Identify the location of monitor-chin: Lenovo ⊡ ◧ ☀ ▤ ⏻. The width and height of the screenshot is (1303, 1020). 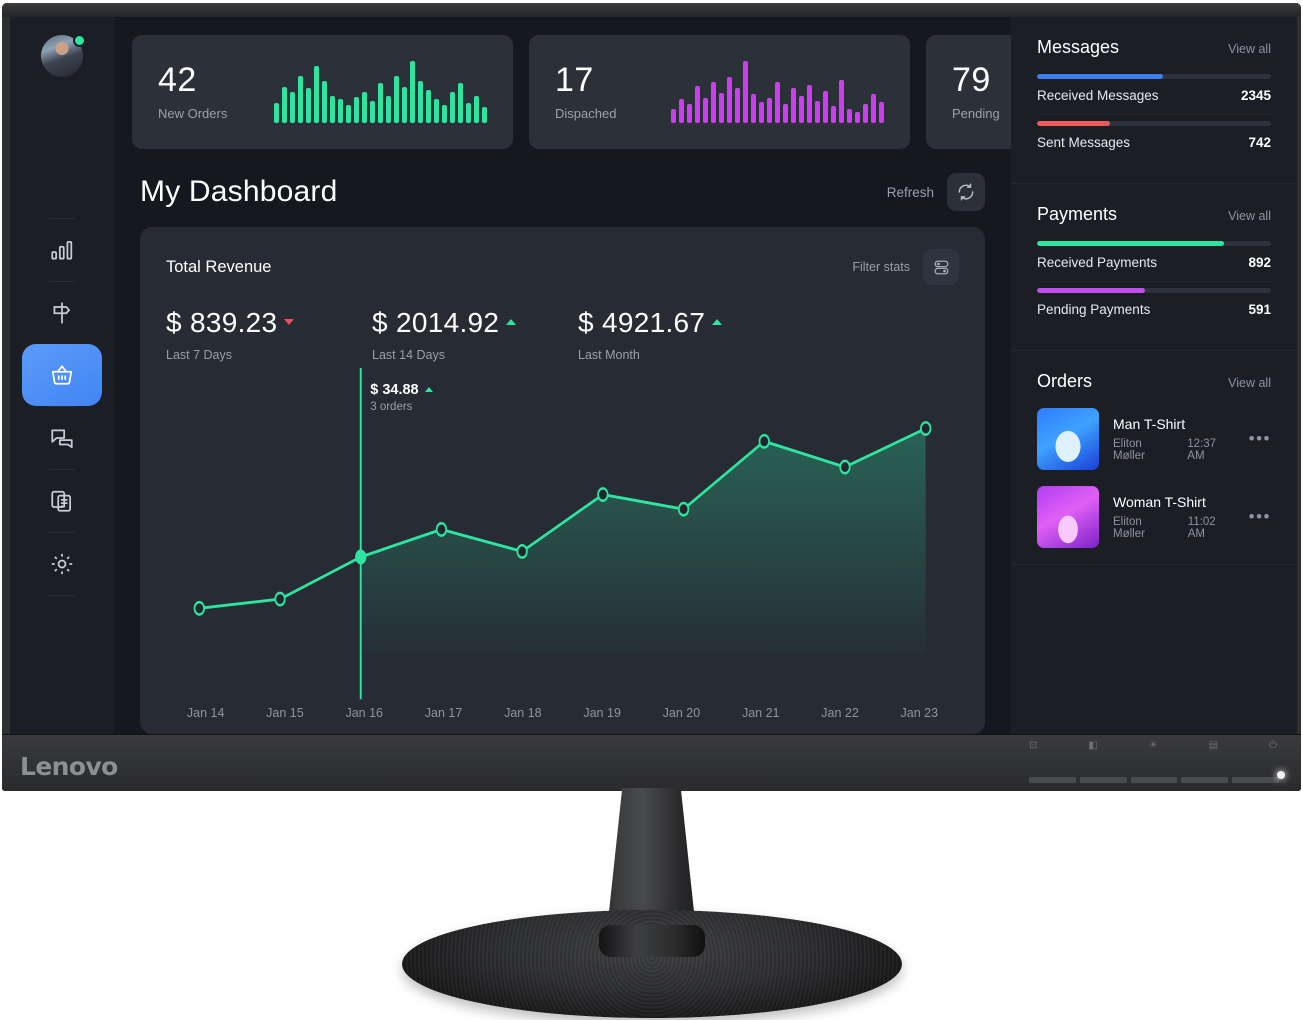
(651, 762).